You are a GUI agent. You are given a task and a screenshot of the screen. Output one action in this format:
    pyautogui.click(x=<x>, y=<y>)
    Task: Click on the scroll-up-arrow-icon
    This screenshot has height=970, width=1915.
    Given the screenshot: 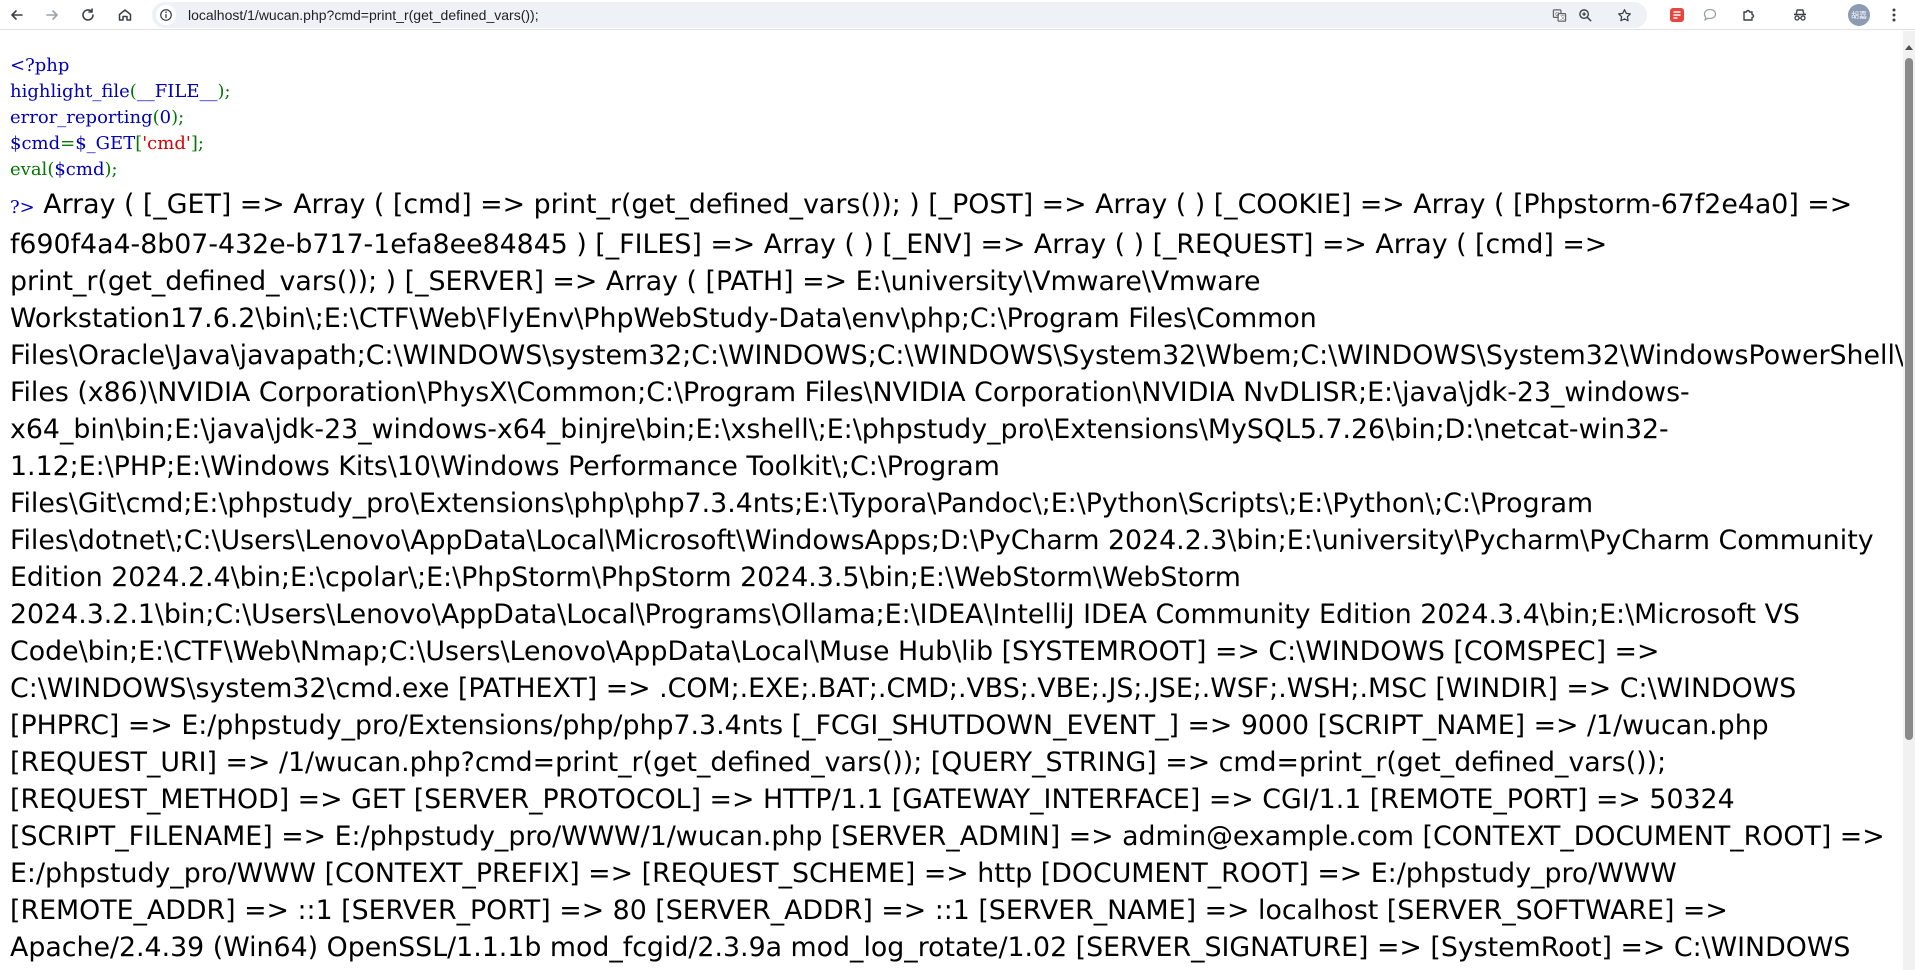 What is the action you would take?
    pyautogui.click(x=1909, y=47)
    